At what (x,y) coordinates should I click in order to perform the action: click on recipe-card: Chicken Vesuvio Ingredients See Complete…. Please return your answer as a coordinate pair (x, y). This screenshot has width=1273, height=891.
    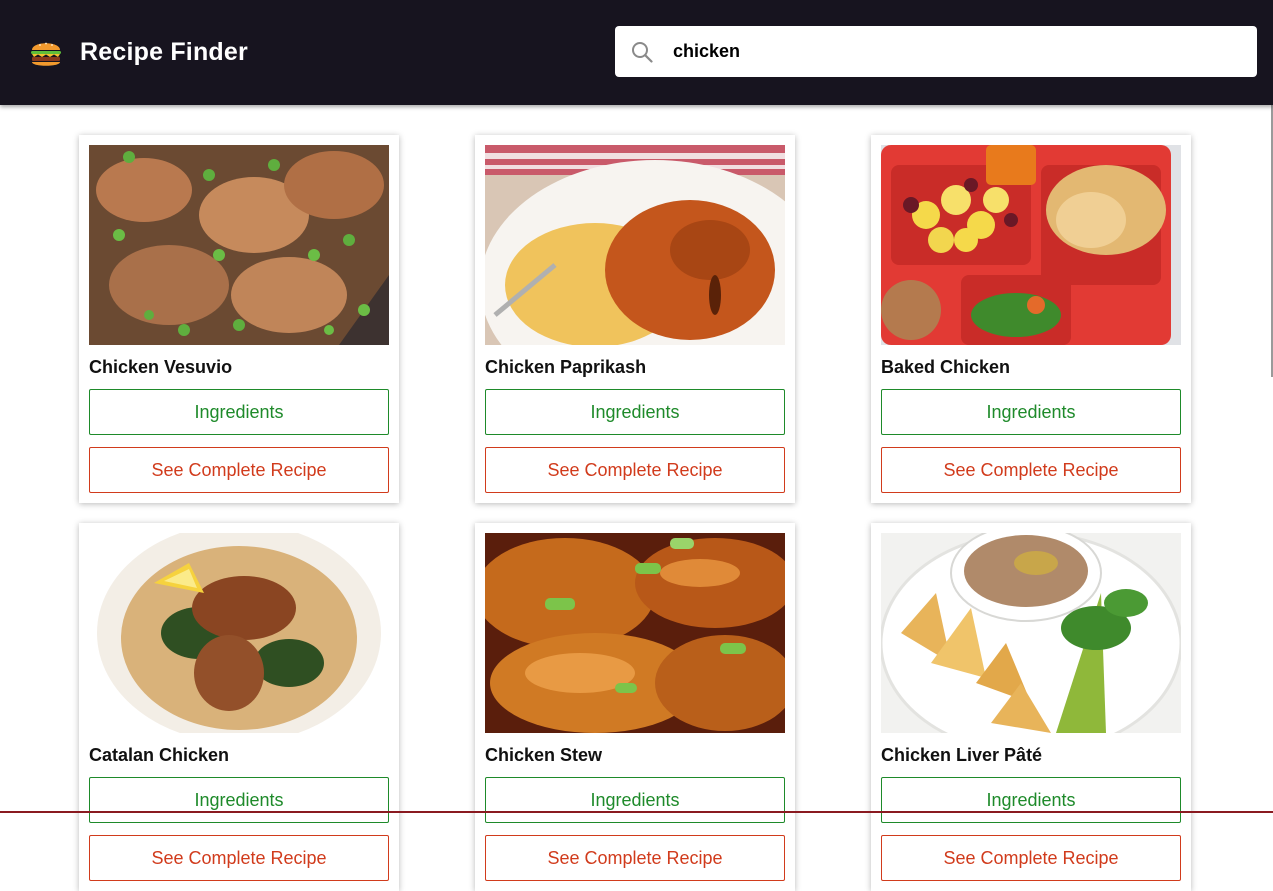
    Looking at the image, I should click on (239, 319).